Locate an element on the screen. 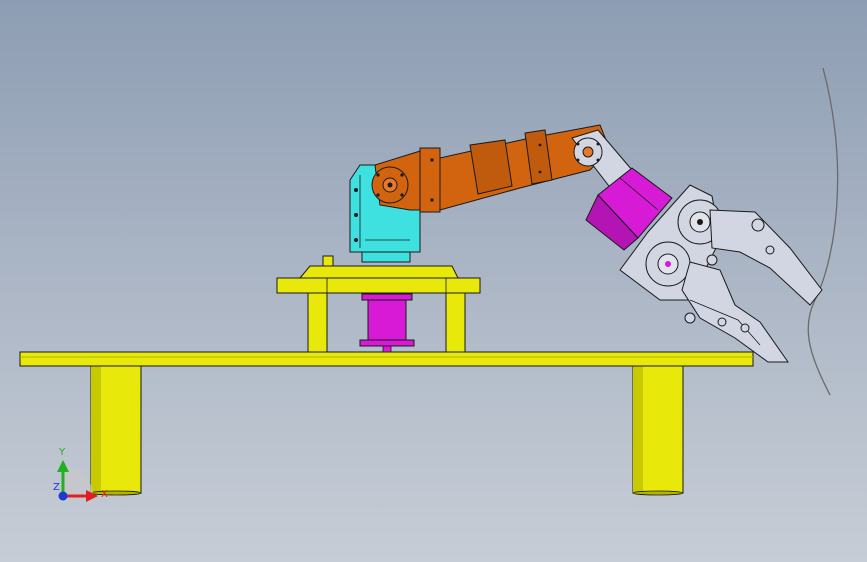  turntable-post-left is located at coordinates (317, 322).